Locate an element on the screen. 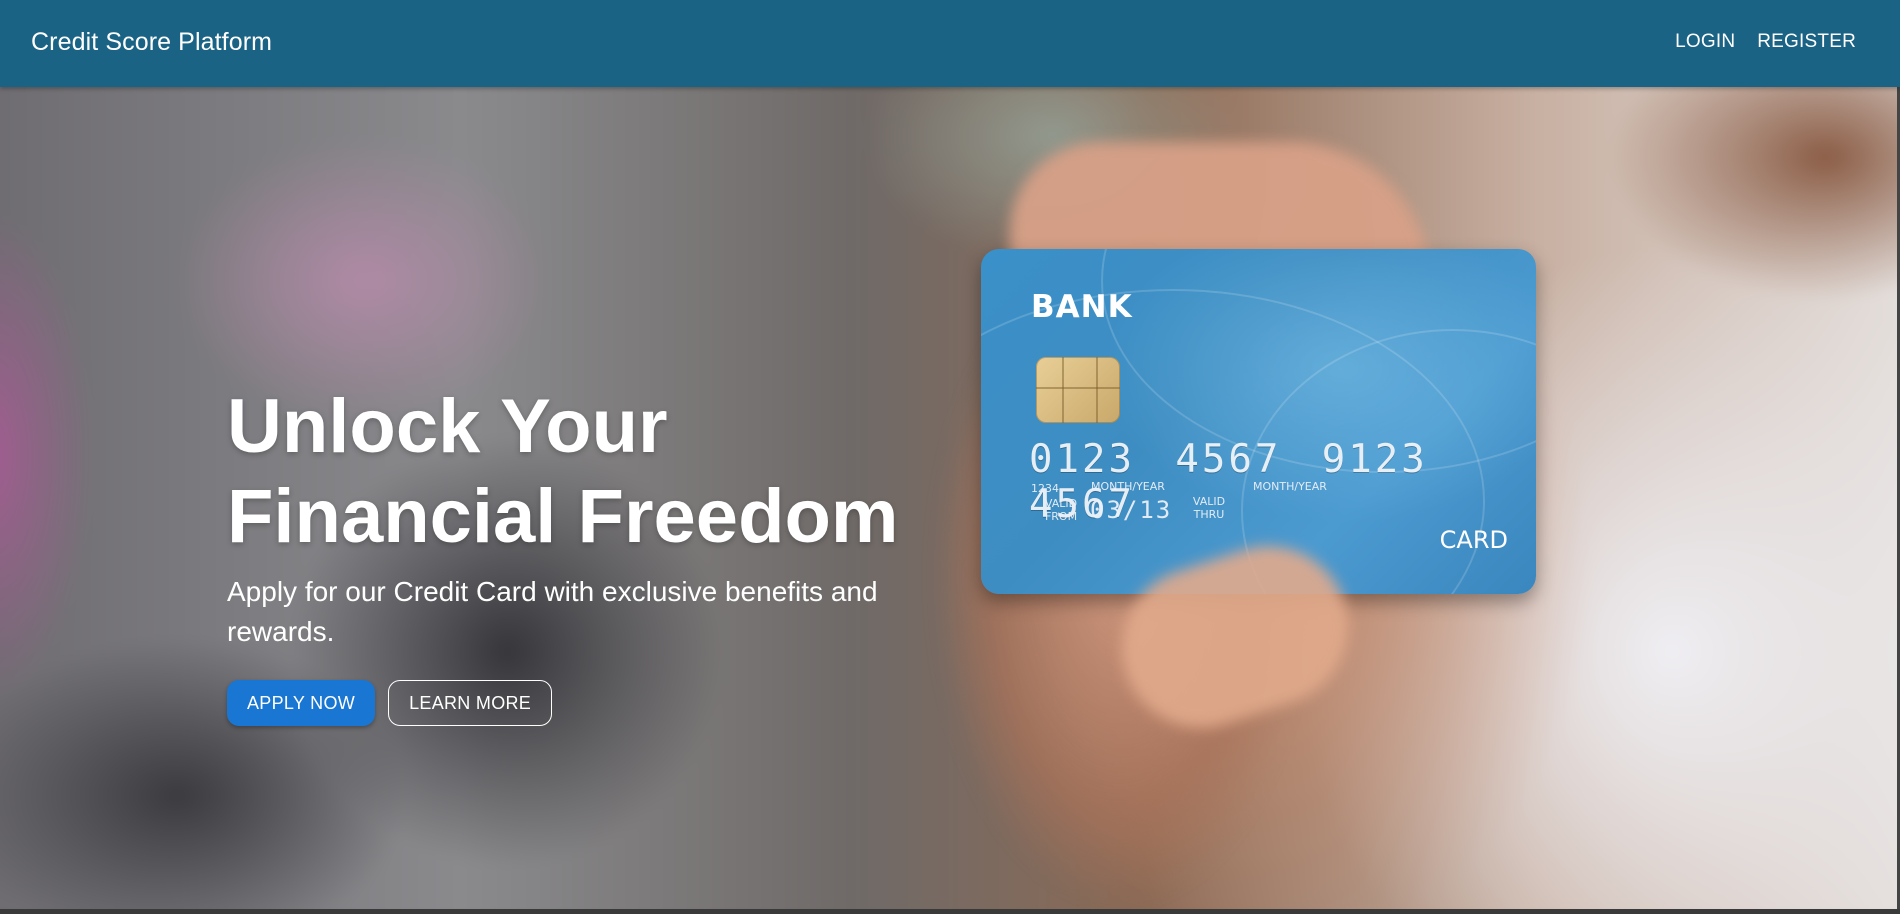 This screenshot has height=914, width=1900. card-chip-icon is located at coordinates (1078, 390).